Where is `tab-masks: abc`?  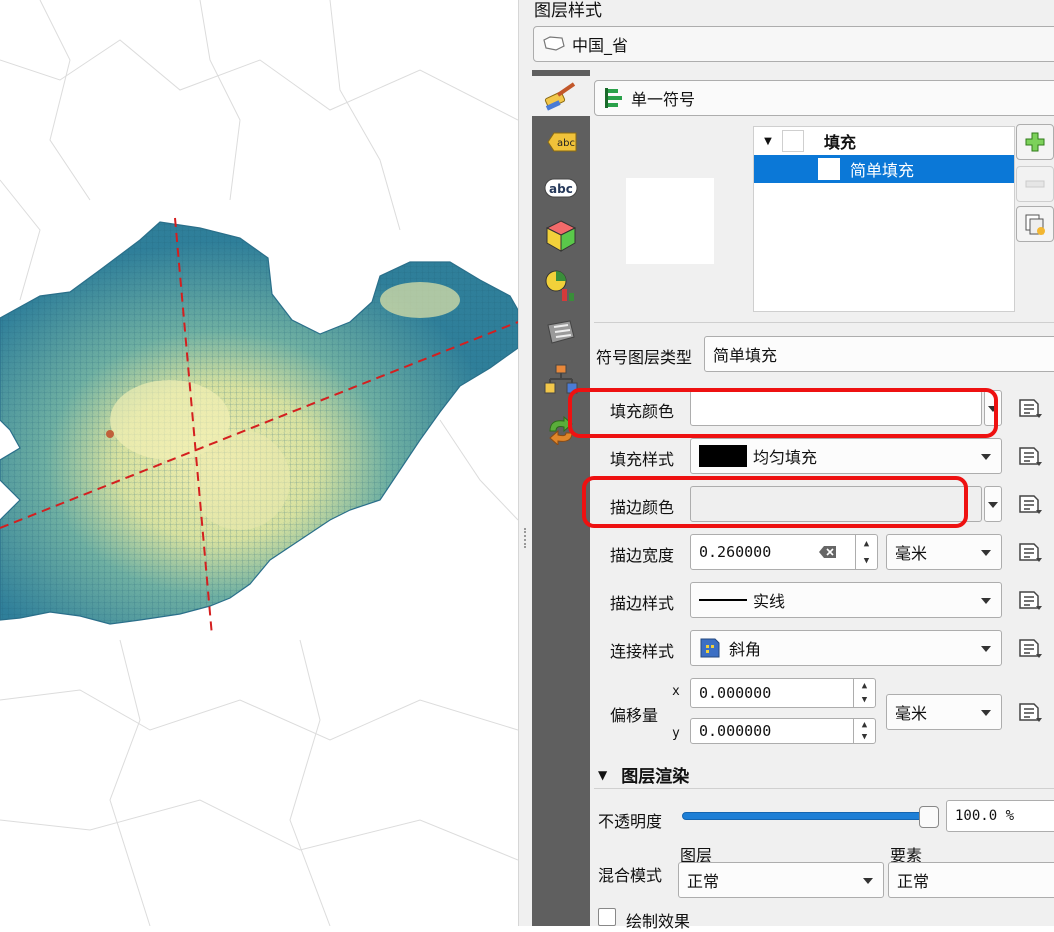 tab-masks: abc is located at coordinates (561, 188).